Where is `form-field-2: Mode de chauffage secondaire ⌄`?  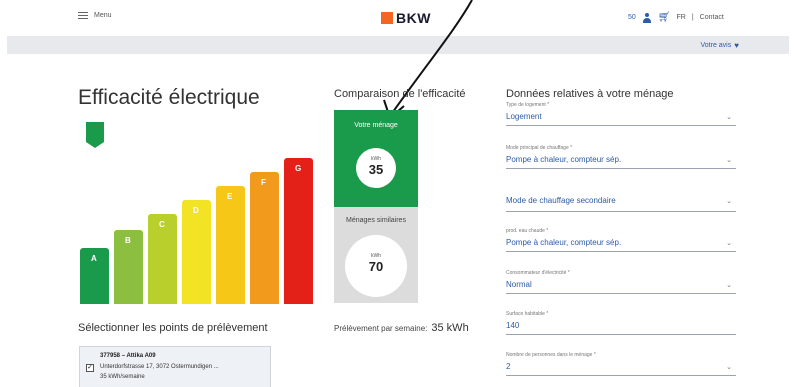
form-field-2: Mode de chauffage secondaire ⌄ is located at coordinates (621, 199).